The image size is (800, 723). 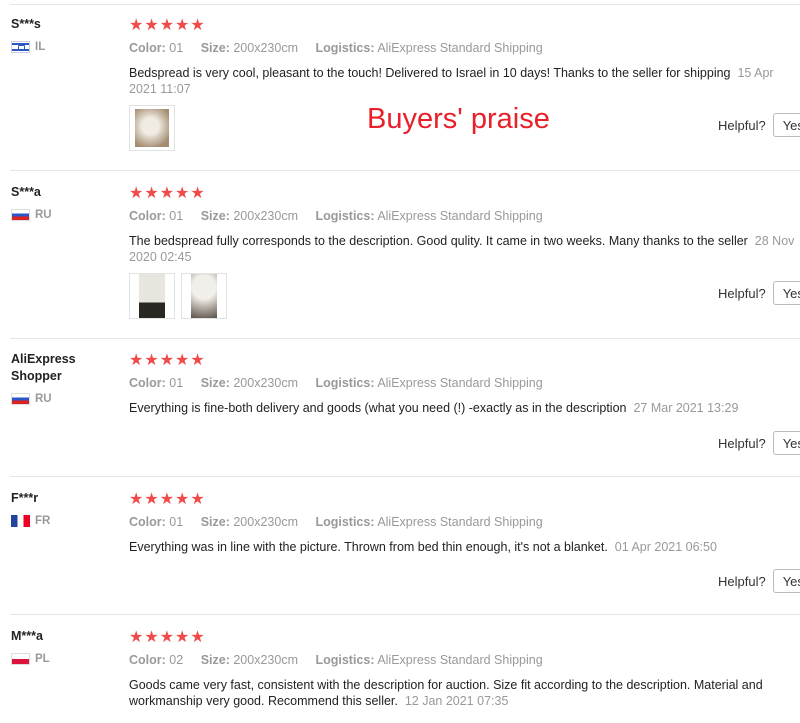 What do you see at coordinates (66, 659) in the screenshot?
I see `country: PL` at bounding box center [66, 659].